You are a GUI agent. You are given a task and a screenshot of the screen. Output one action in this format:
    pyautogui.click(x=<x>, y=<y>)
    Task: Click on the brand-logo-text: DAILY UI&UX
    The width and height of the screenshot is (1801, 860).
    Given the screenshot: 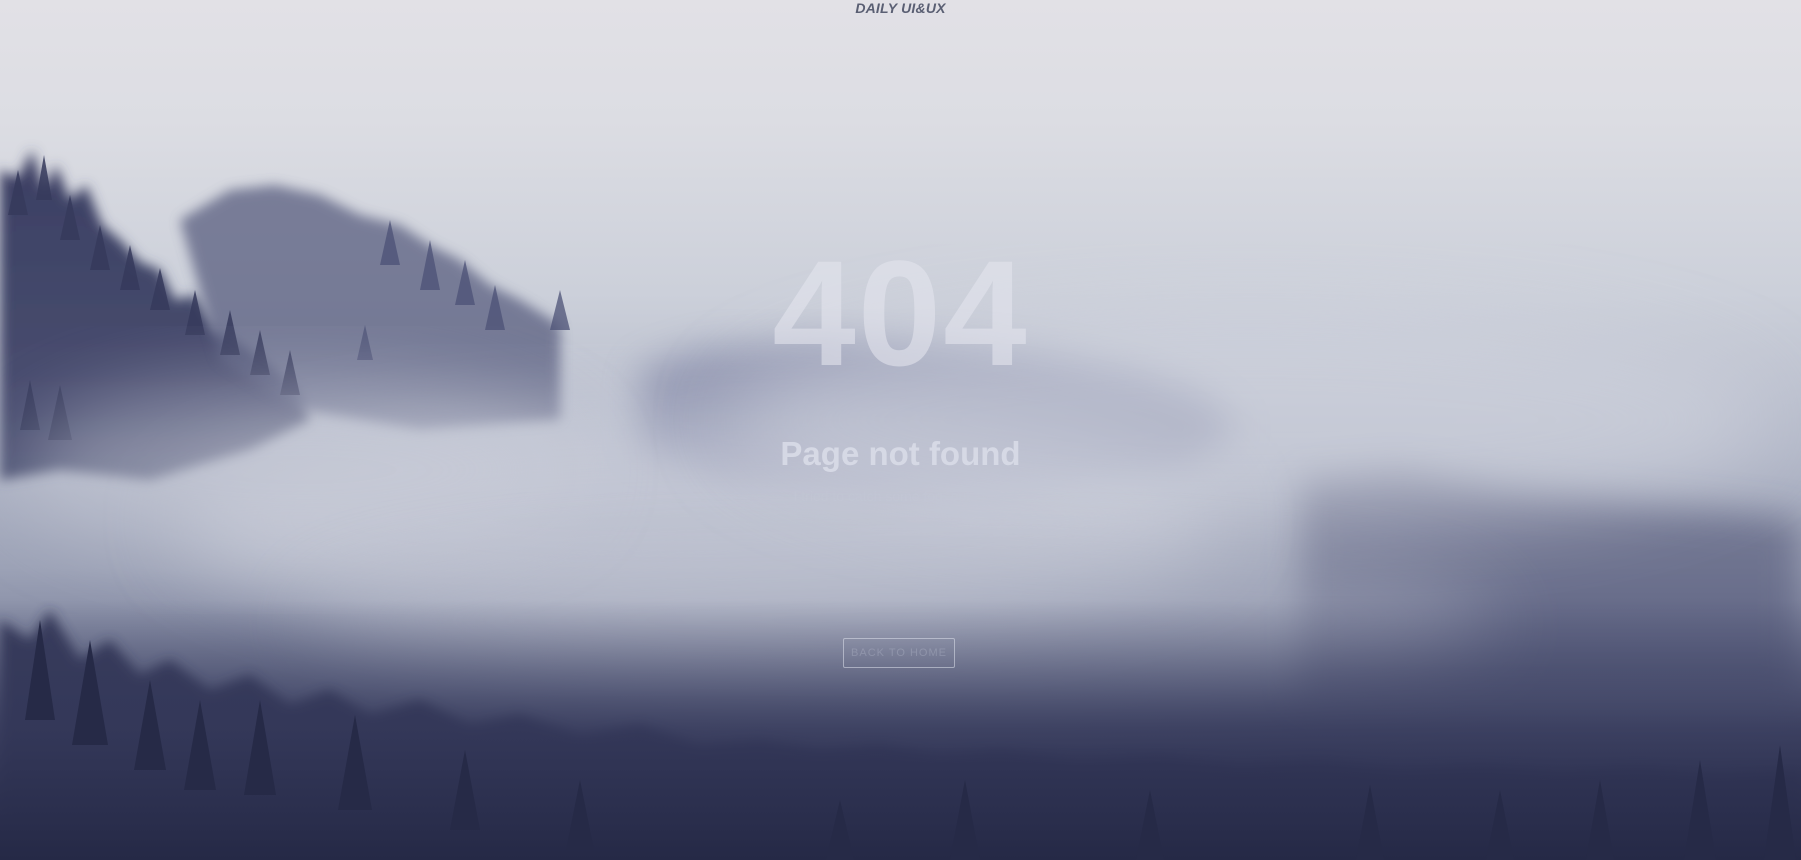 What is the action you would take?
    pyautogui.click(x=900, y=8)
    